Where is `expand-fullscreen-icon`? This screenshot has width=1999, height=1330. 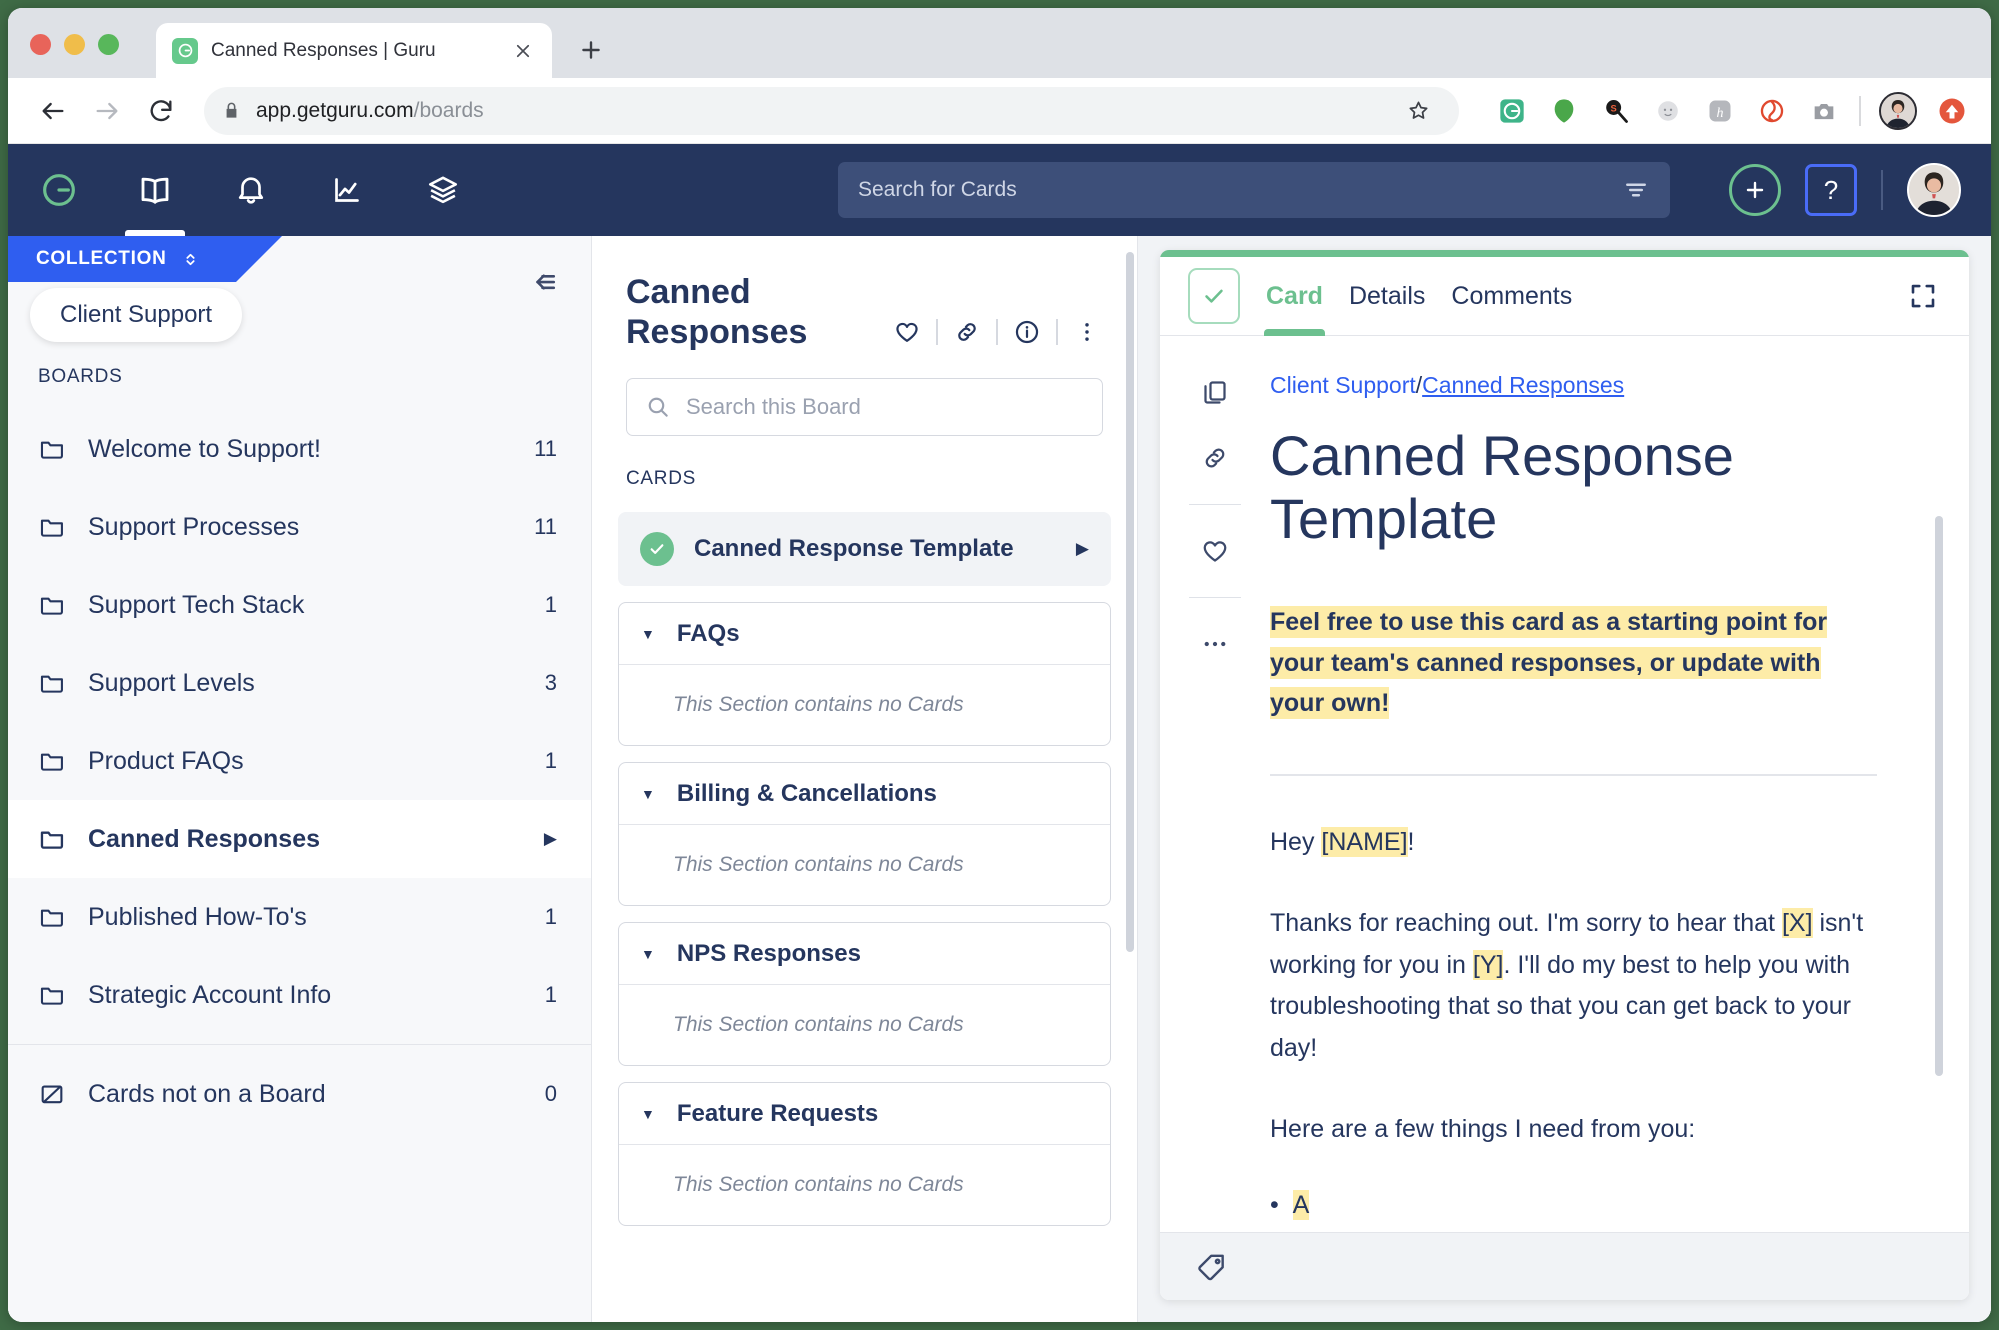 expand-fullscreen-icon is located at coordinates (1923, 296).